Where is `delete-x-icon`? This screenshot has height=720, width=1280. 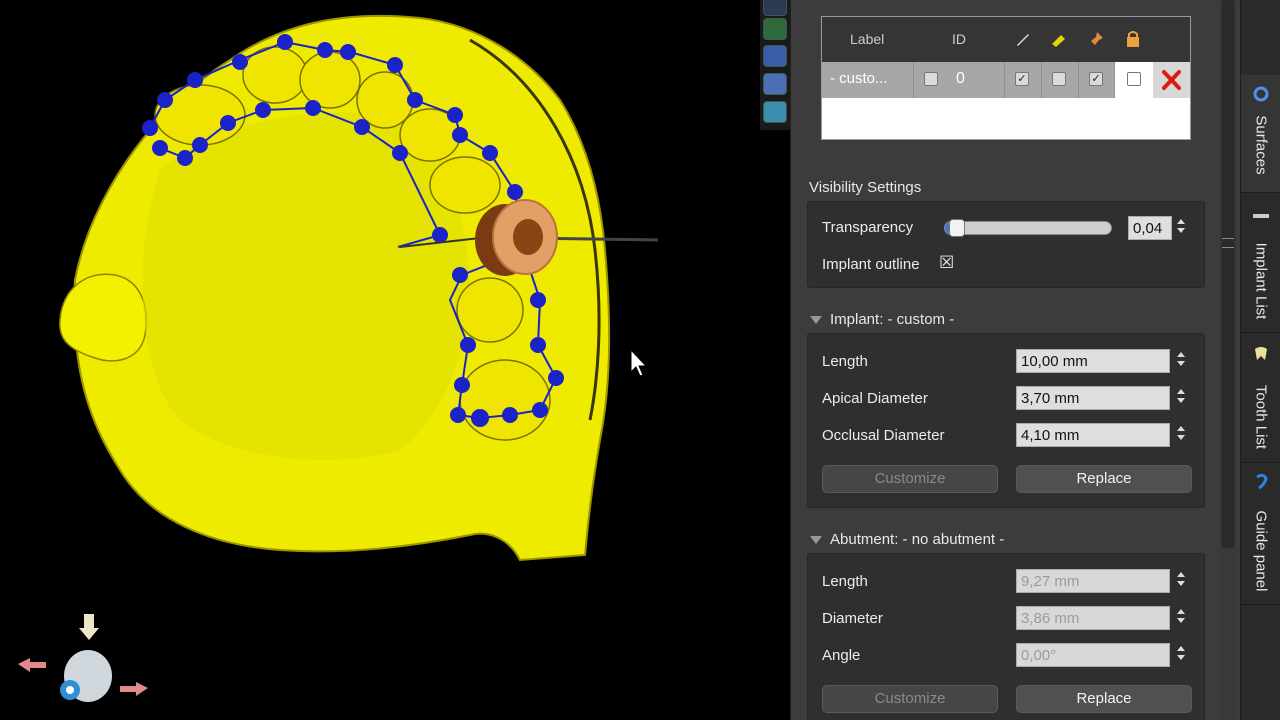
delete-x-icon is located at coordinates (1171, 80).